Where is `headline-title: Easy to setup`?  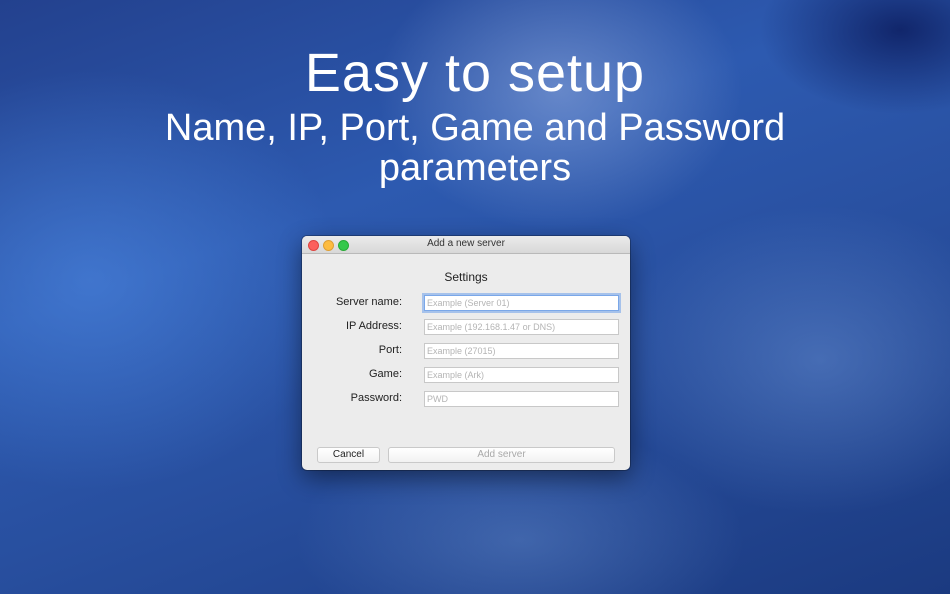 headline-title: Easy to setup is located at coordinates (475, 73).